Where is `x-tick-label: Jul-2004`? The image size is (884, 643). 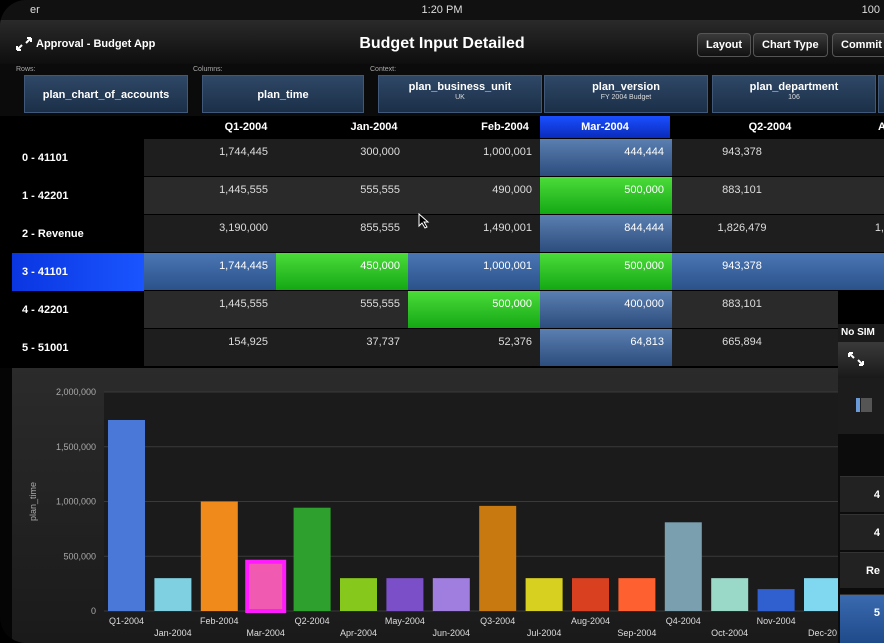 x-tick-label: Jul-2004 is located at coordinates (544, 633).